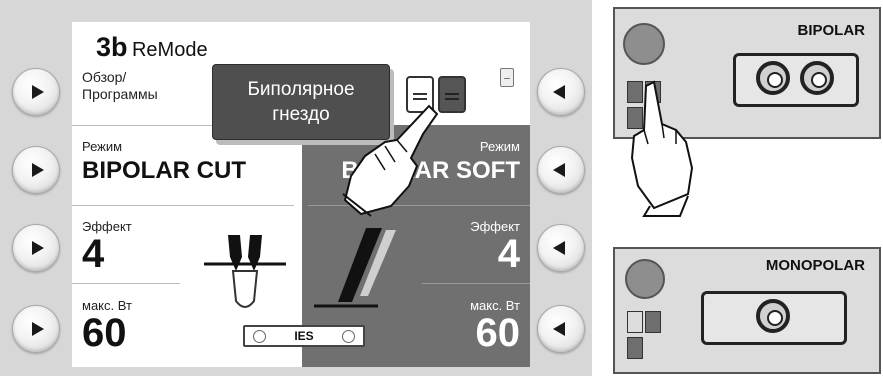  I want to click on page-title: 3b ReMode, so click(152, 47).